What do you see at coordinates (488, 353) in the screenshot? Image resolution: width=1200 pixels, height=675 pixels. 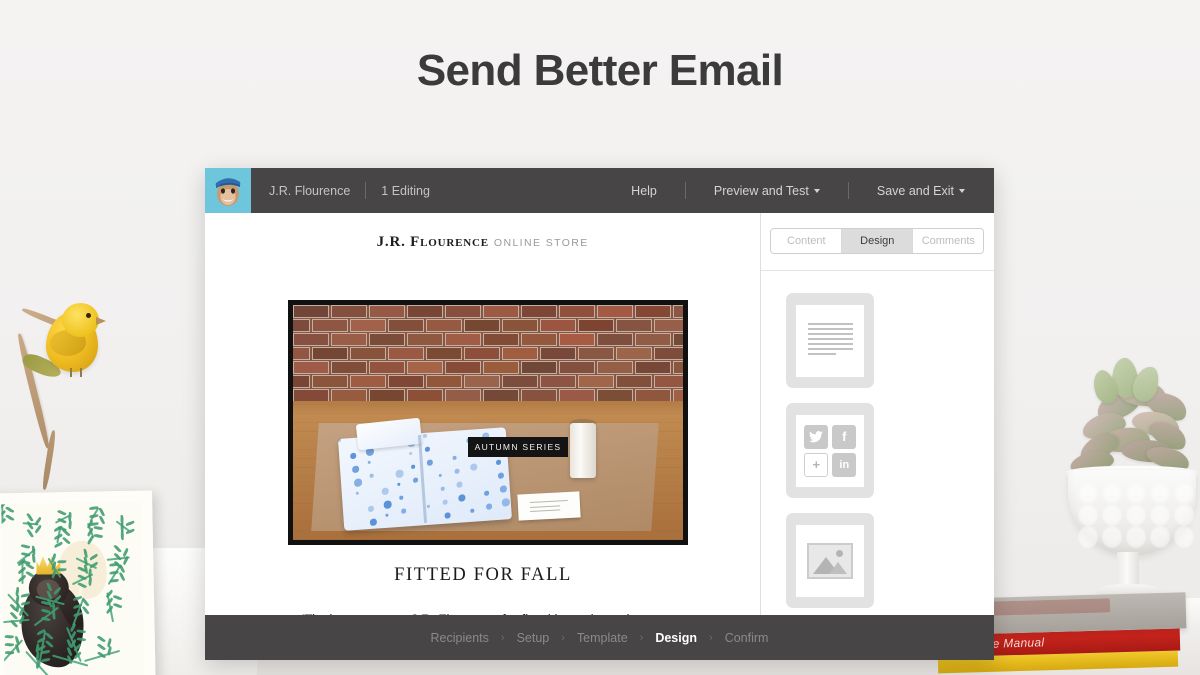 I see `brick-wall` at bounding box center [488, 353].